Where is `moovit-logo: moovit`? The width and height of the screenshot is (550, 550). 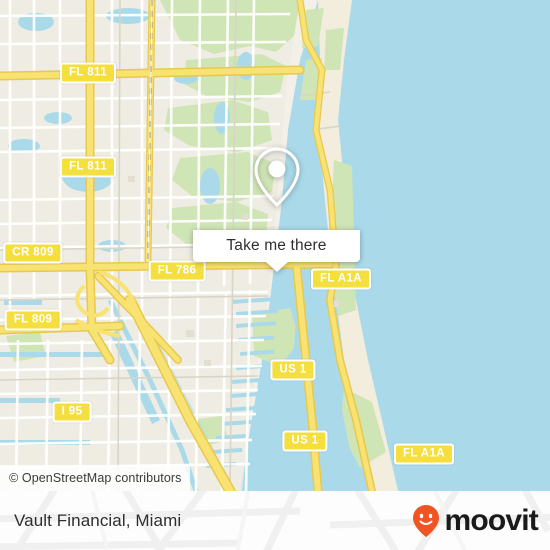 moovit-logo: moovit is located at coordinates (475, 520).